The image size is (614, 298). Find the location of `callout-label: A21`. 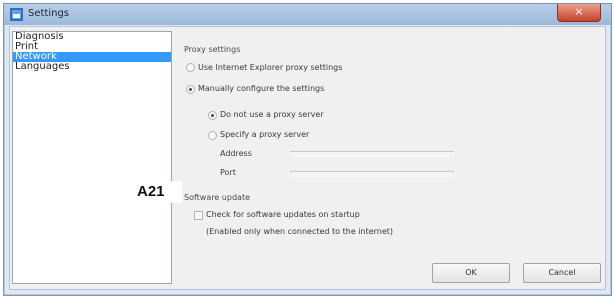

callout-label: A21 is located at coordinates (156, 192).